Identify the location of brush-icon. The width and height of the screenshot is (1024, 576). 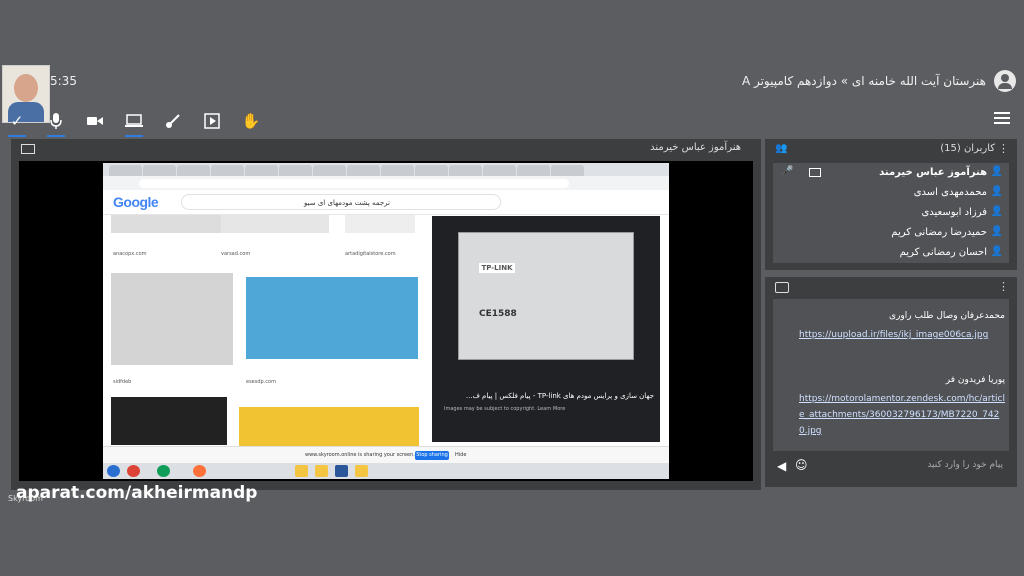
(173, 121).